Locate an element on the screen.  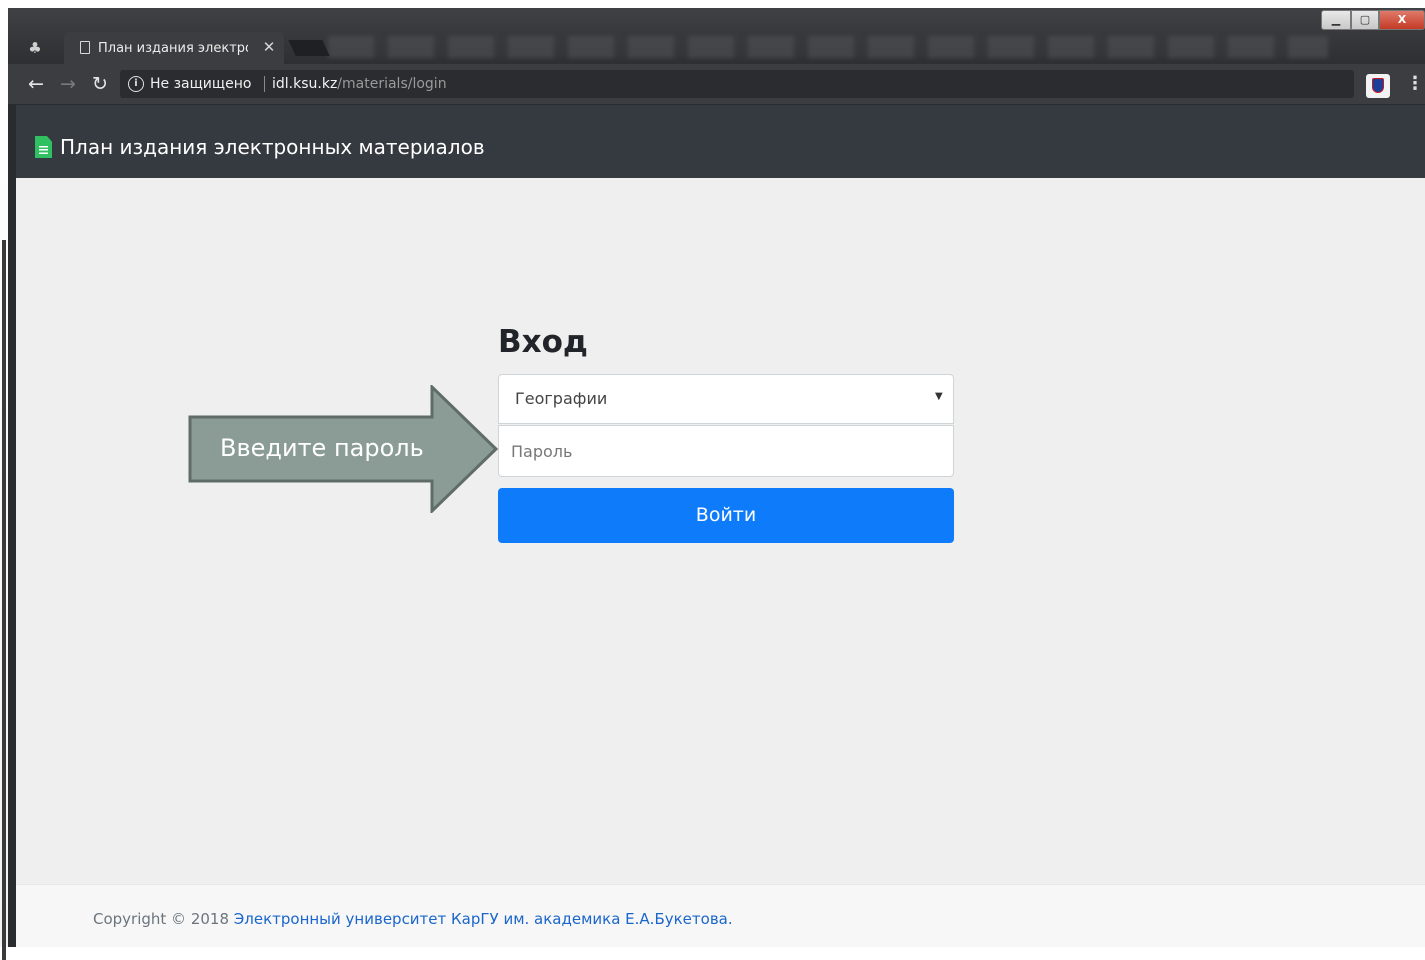
security-label: Не защищено is located at coordinates (200, 84).